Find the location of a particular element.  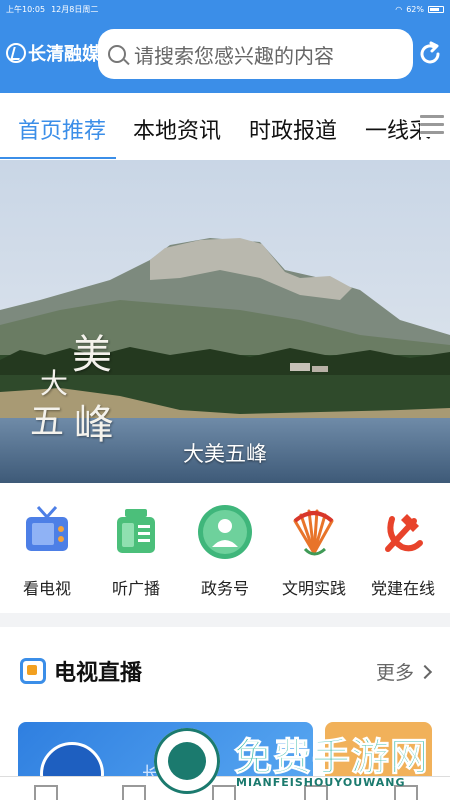

video-icon is located at coordinates (134, 792).